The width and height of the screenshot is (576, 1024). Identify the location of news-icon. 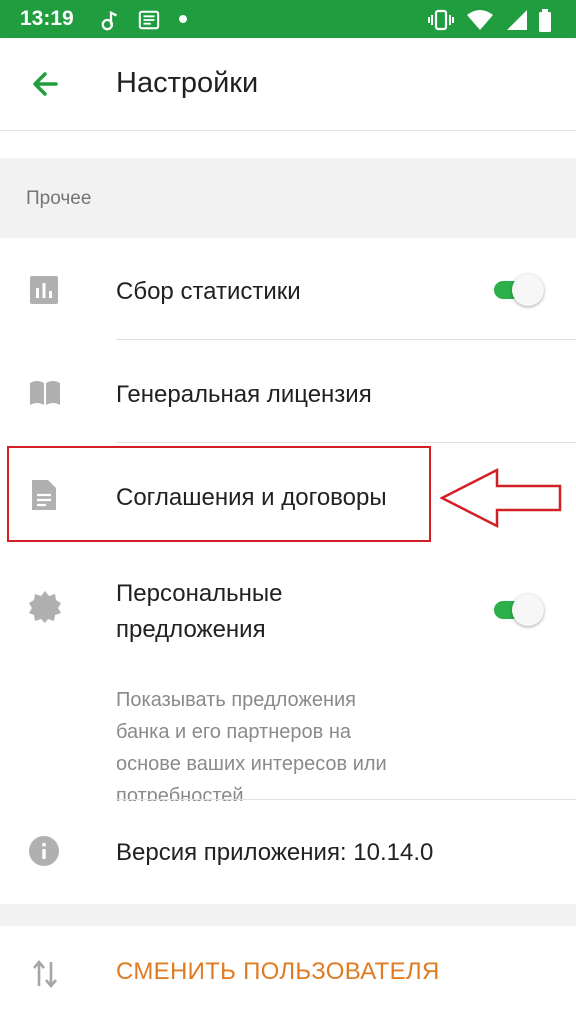
(149, 20).